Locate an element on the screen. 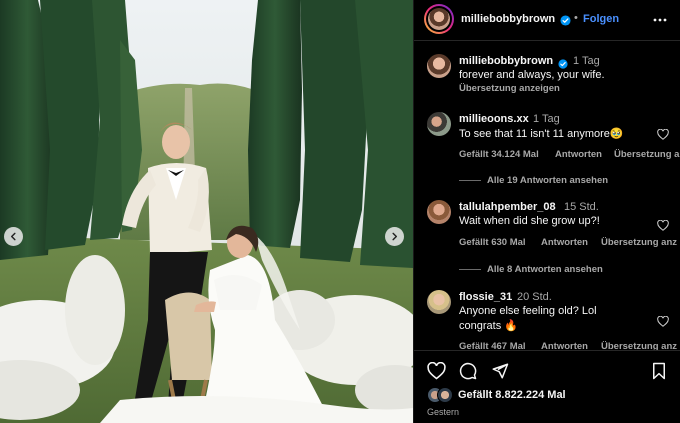  caption-translate-link: Übersetzung anzeigen is located at coordinates (509, 88).